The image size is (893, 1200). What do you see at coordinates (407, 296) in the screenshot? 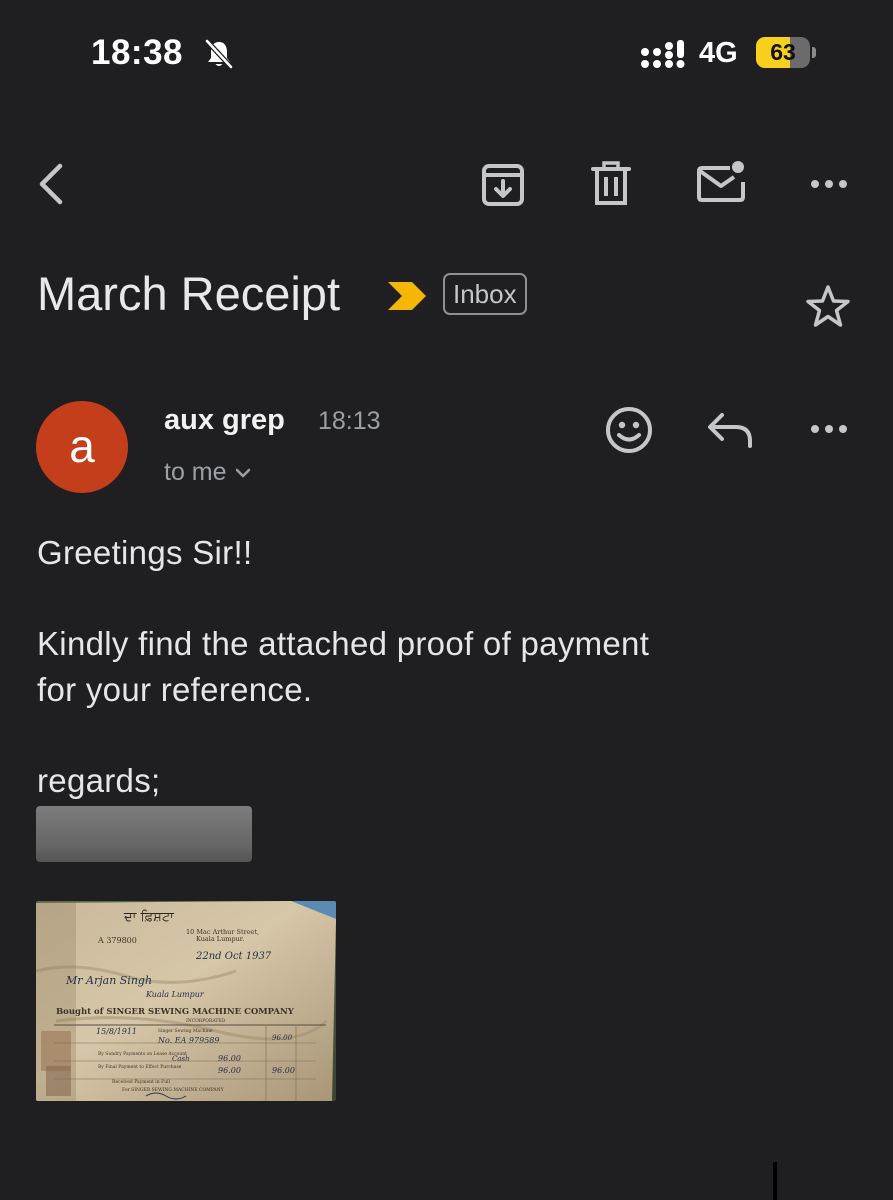
I see `importance-marker-icon` at bounding box center [407, 296].